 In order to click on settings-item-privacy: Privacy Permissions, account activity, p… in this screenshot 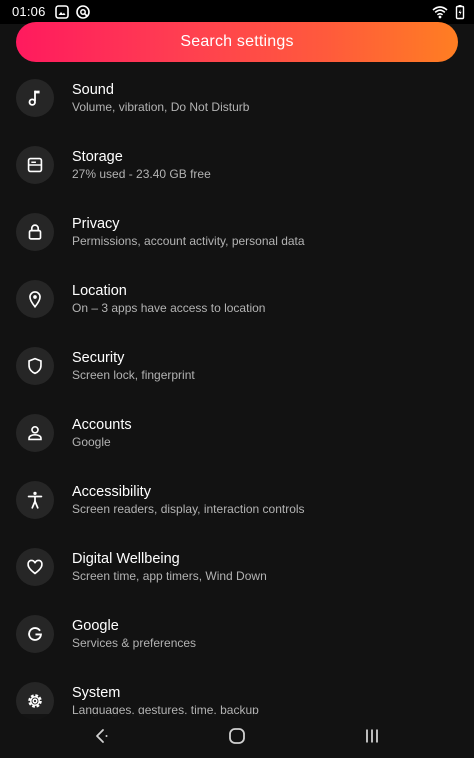, I will do `click(237, 231)`.